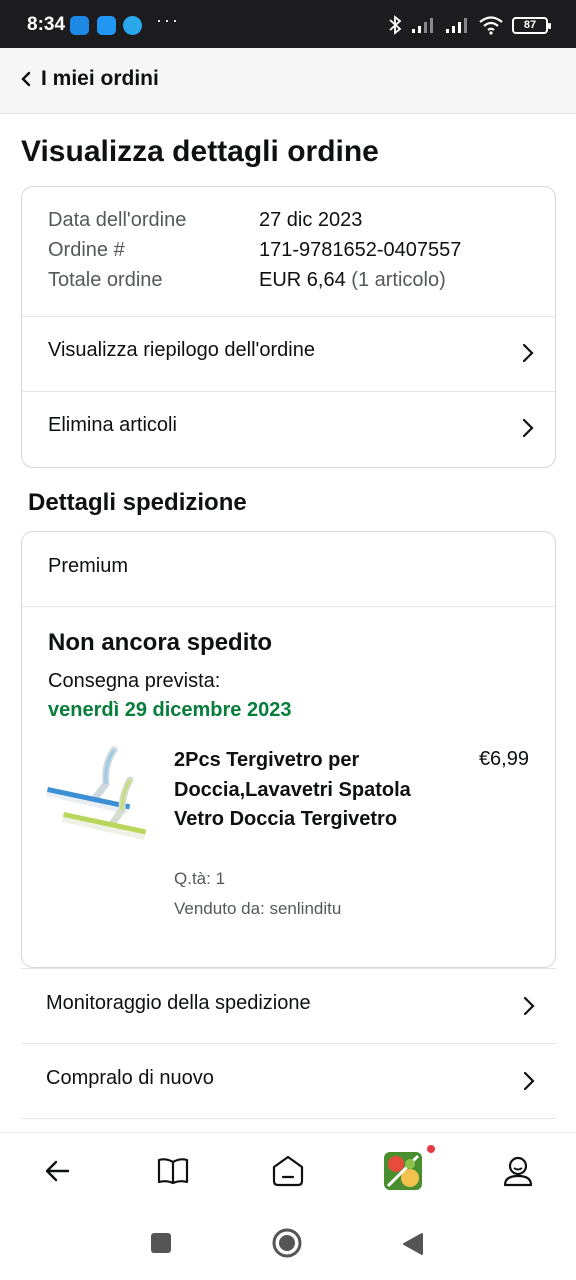 This screenshot has height=1280, width=576. I want to click on view-order-summary-link: Visualizza riepilogo dell'ordine, so click(288, 354).